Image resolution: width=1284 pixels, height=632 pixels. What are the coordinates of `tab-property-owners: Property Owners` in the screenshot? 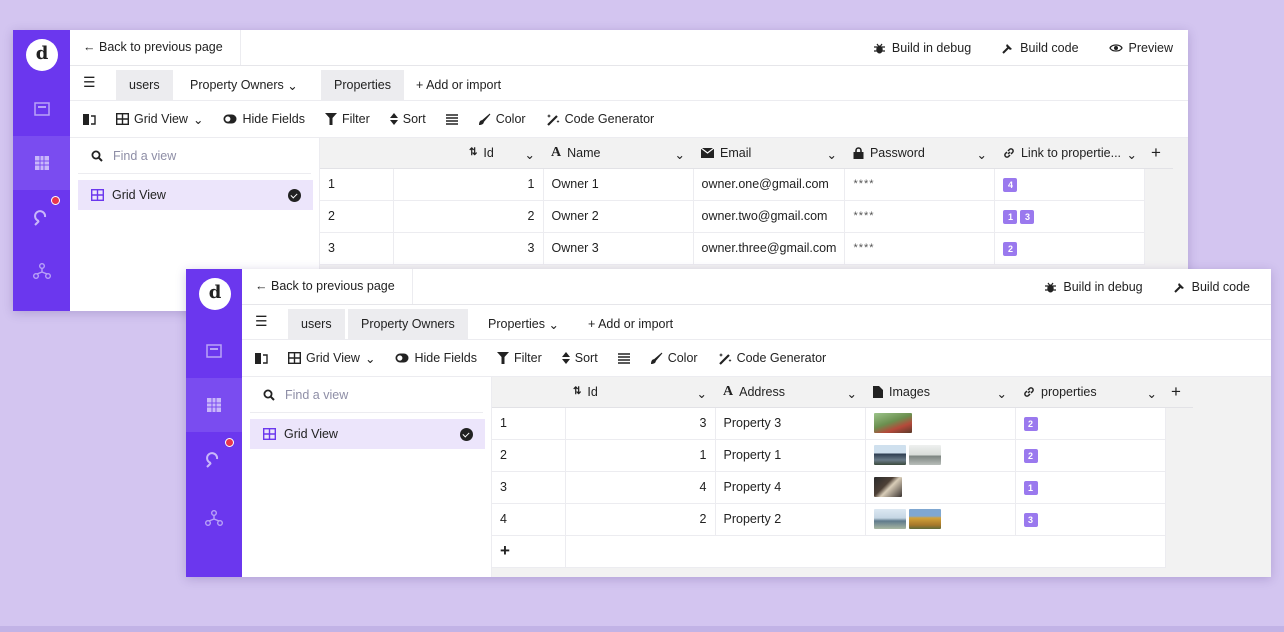 It's located at (408, 324).